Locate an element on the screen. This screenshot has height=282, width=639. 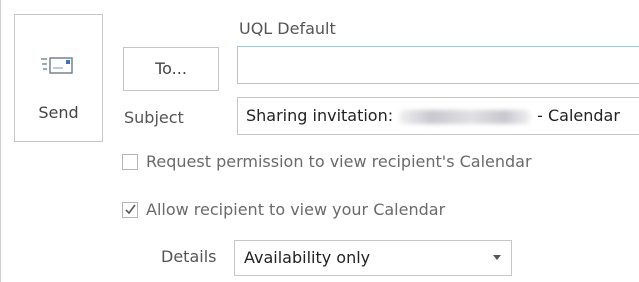
checkmark-icon is located at coordinates (130, 209).